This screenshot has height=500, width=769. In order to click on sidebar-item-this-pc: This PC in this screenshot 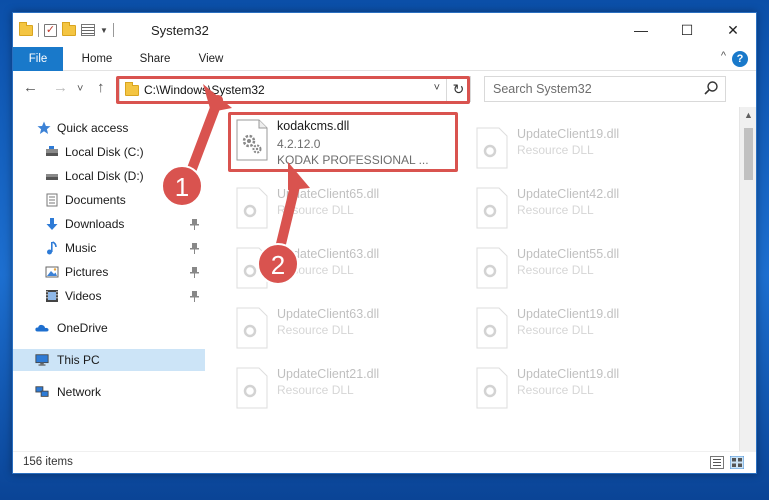, I will do `click(109, 360)`.